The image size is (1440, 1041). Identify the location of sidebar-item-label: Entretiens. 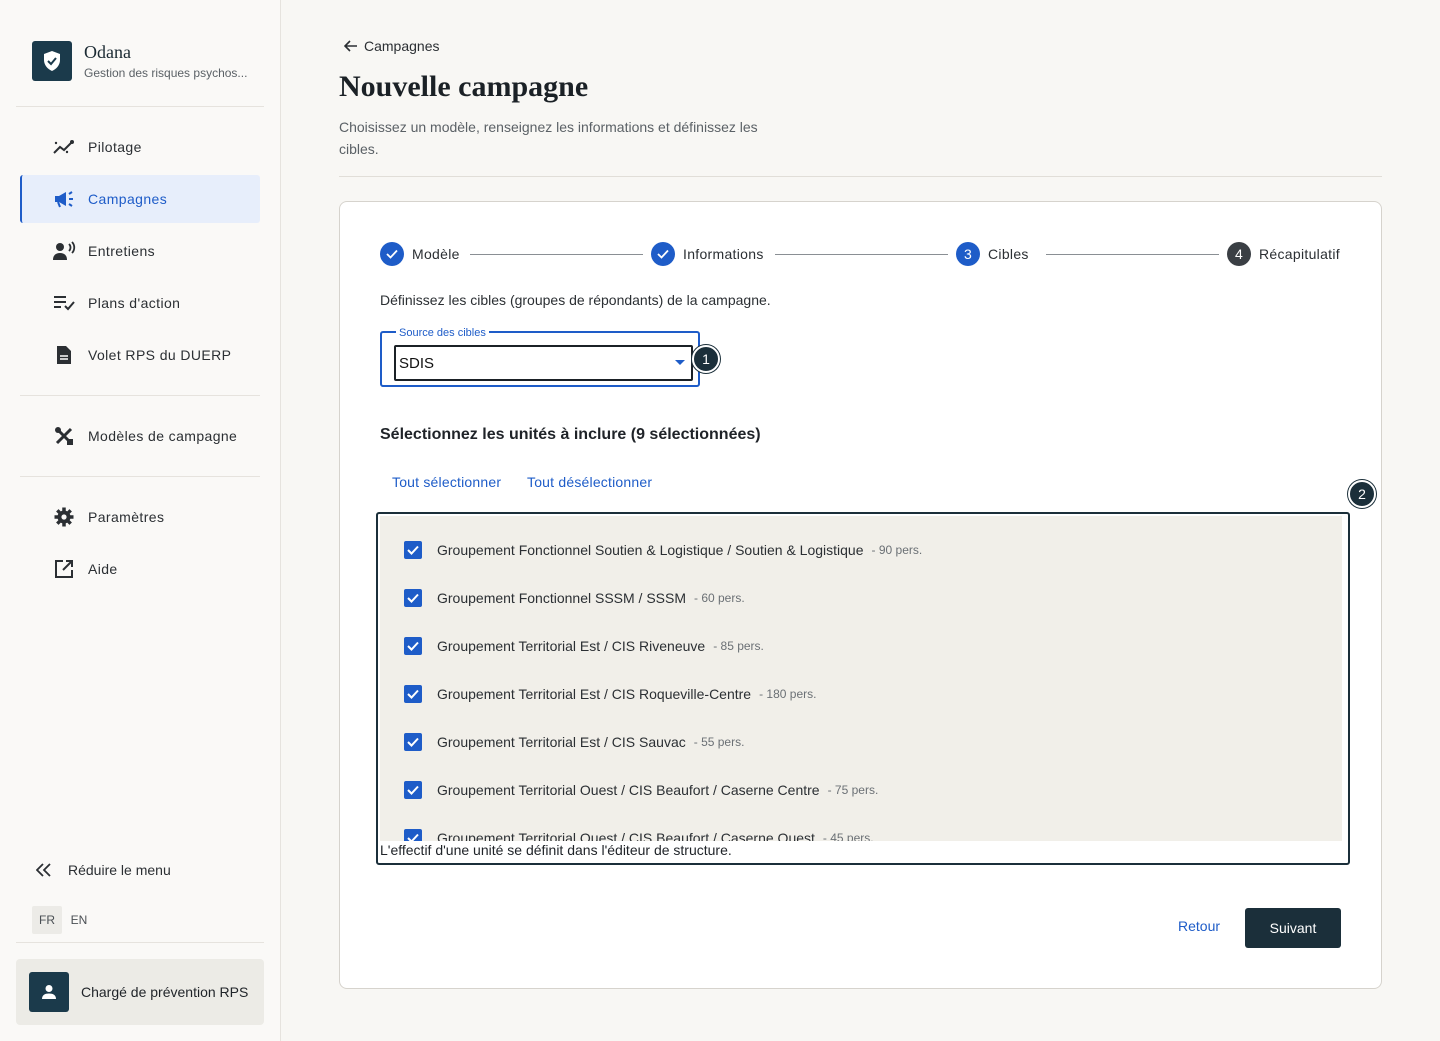
(122, 251).